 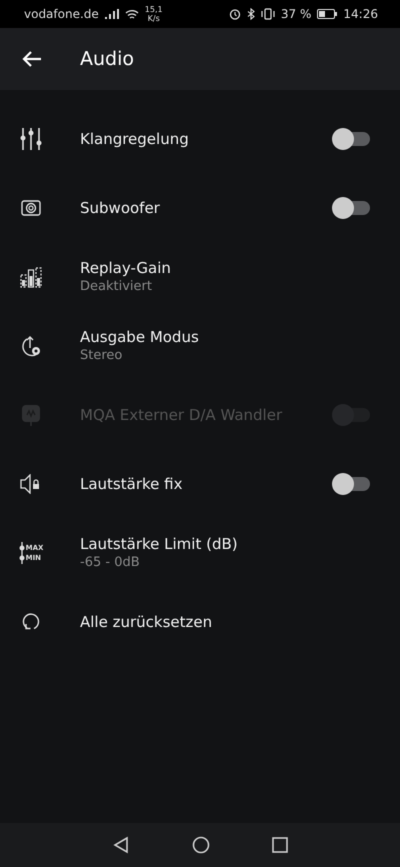 I want to click on speed-value: 15,1, so click(x=153, y=9).